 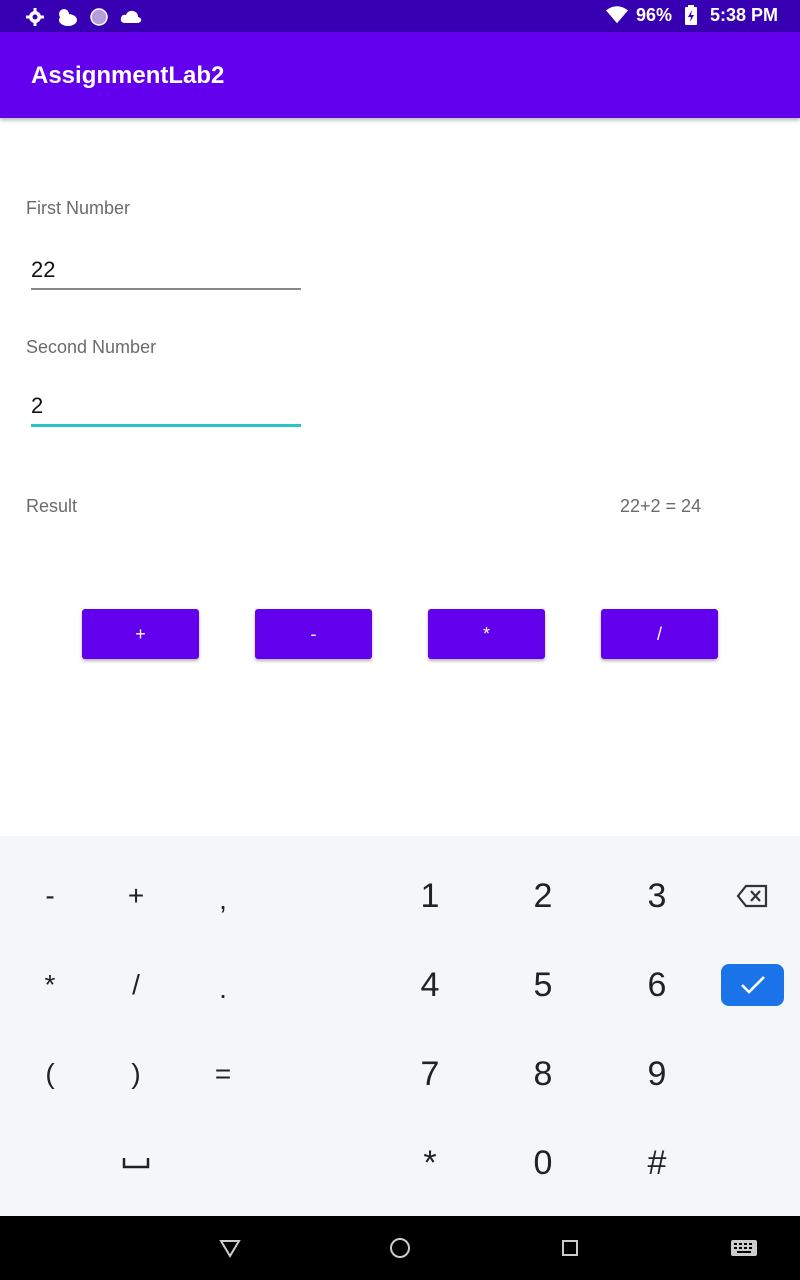 What do you see at coordinates (128, 75) in the screenshot?
I see `app-title: AssignmentLab2` at bounding box center [128, 75].